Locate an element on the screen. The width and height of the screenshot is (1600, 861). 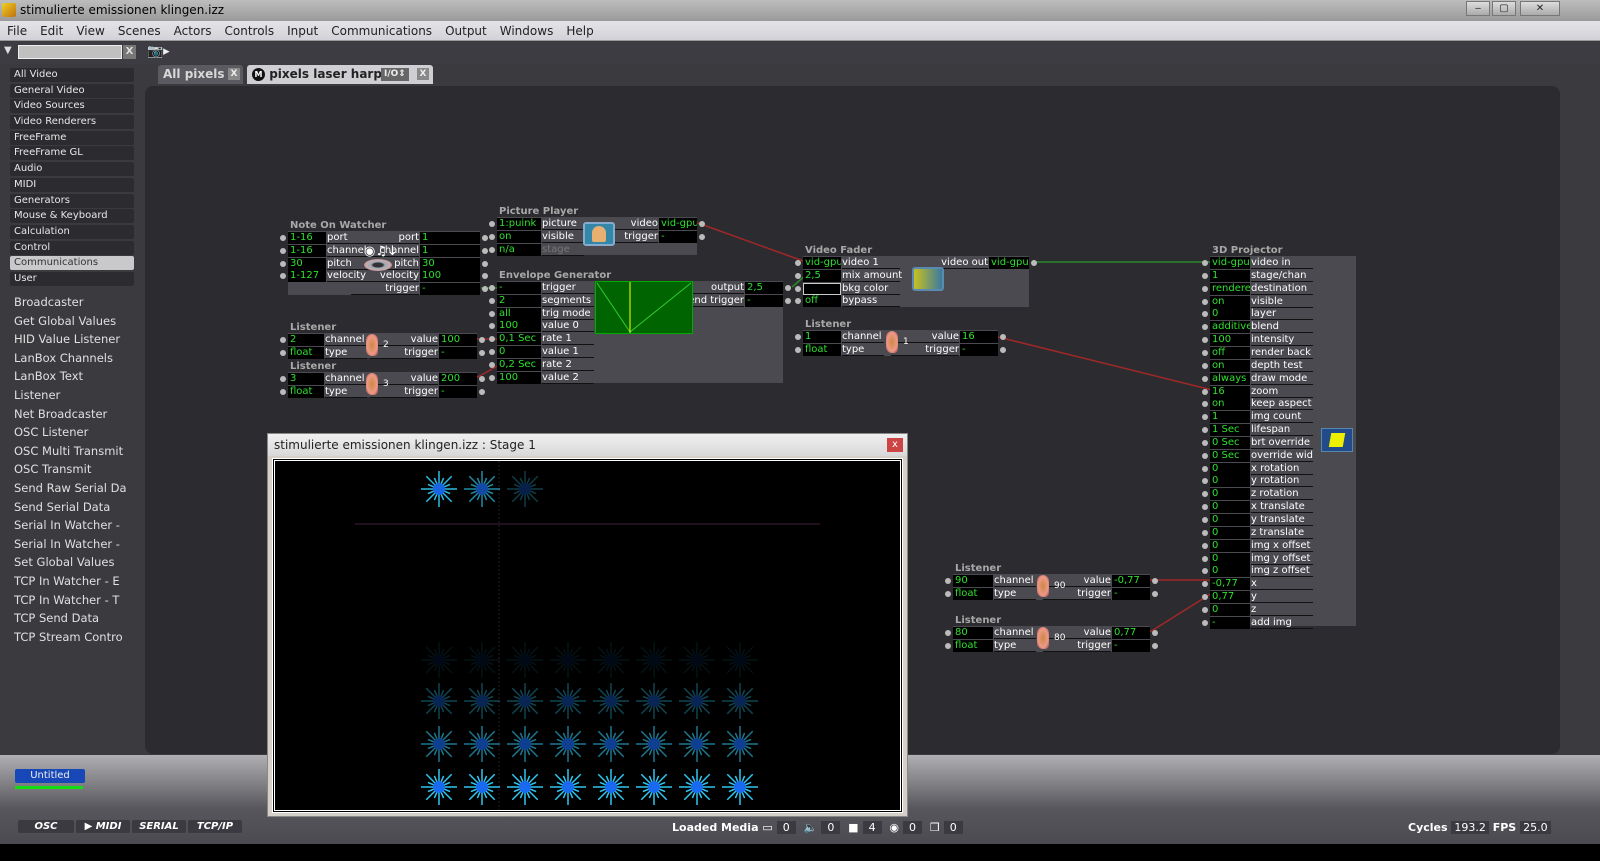
midi-button: ▶ MIDI is located at coordinates (103, 826).